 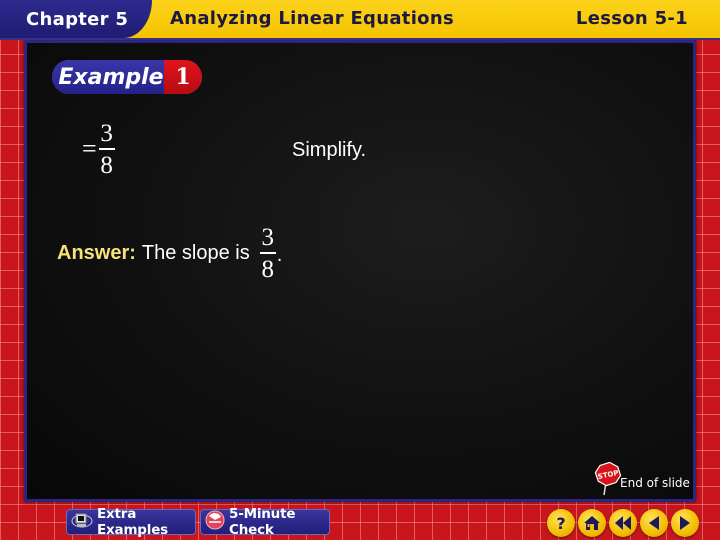 What do you see at coordinates (312, 18) in the screenshot?
I see `chapter-title: Analyzing Linear Equations` at bounding box center [312, 18].